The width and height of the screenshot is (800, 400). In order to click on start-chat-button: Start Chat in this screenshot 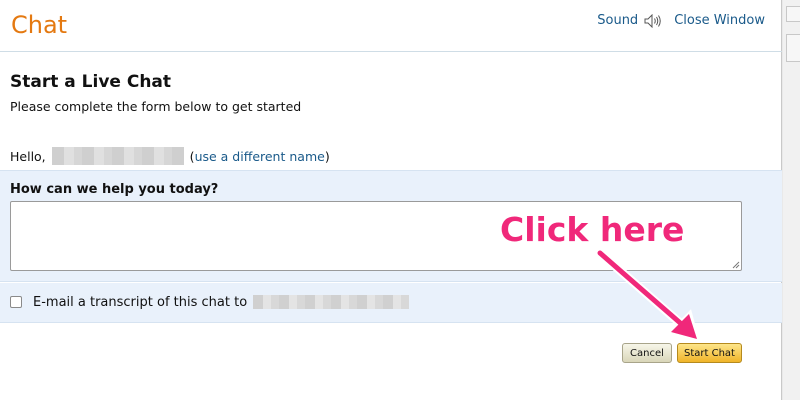, I will do `click(709, 353)`.